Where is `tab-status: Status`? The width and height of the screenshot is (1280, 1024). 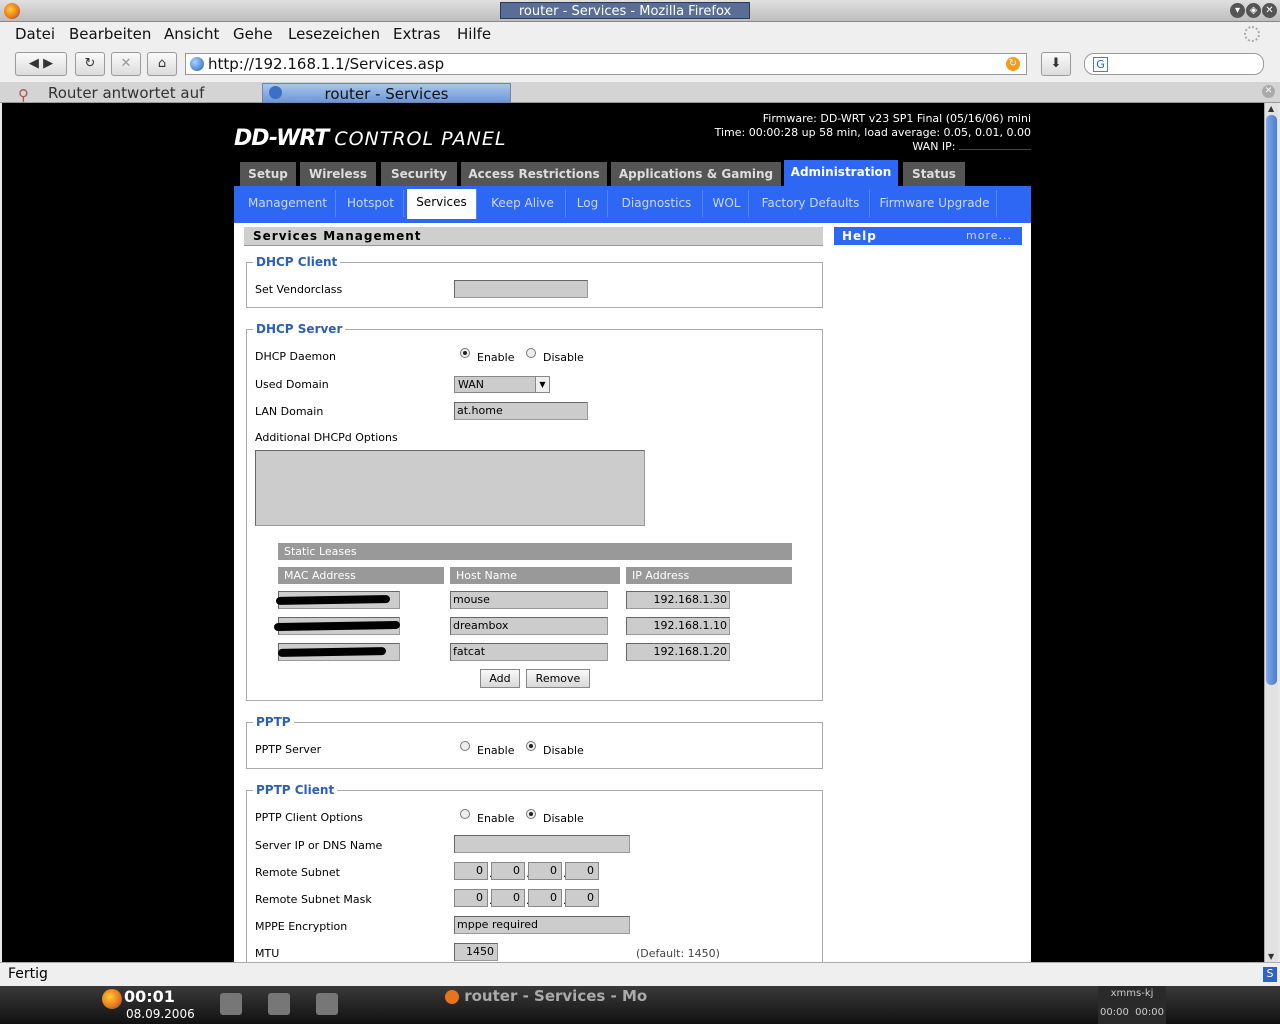 tab-status: Status is located at coordinates (934, 174).